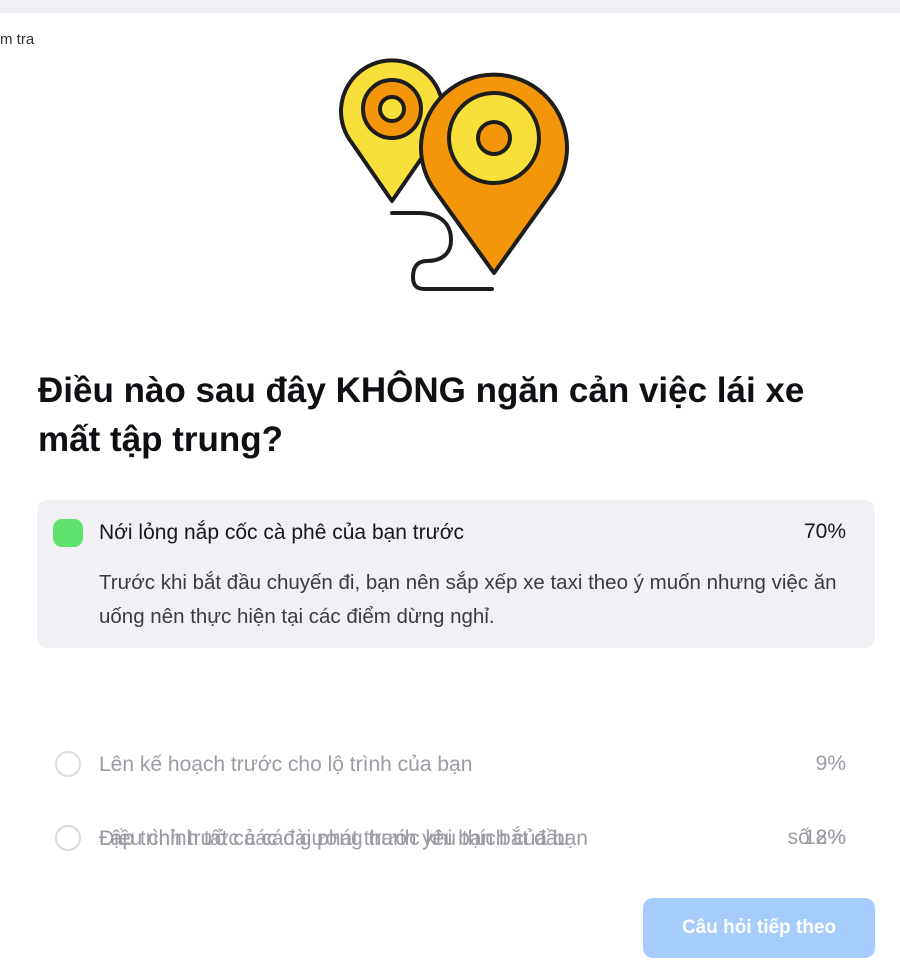 The image size is (900, 980). What do you see at coordinates (455, 177) in the screenshot?
I see `map-pins-route-icon` at bounding box center [455, 177].